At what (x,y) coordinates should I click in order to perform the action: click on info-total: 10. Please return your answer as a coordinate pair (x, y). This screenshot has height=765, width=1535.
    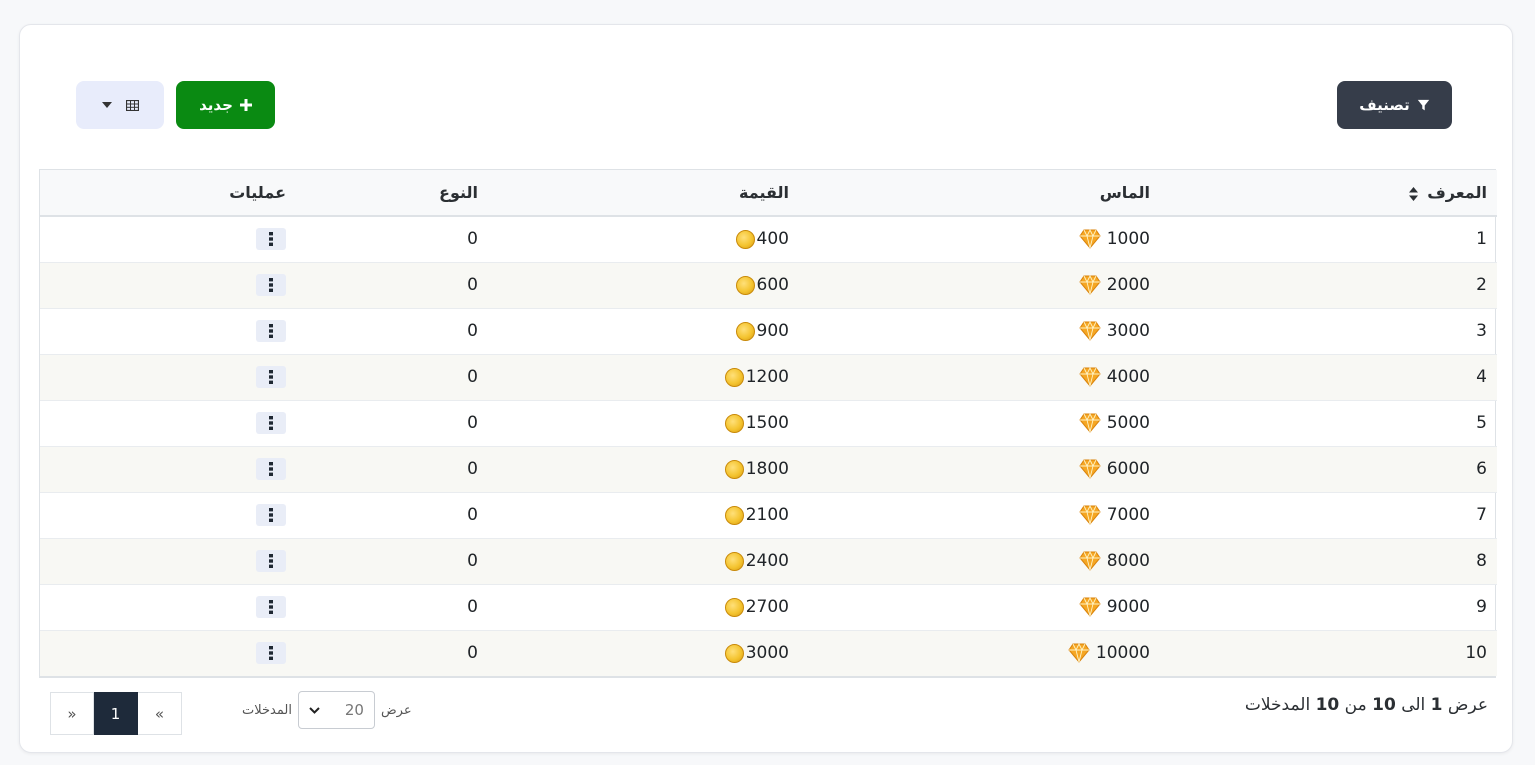
    Looking at the image, I should click on (1327, 705).